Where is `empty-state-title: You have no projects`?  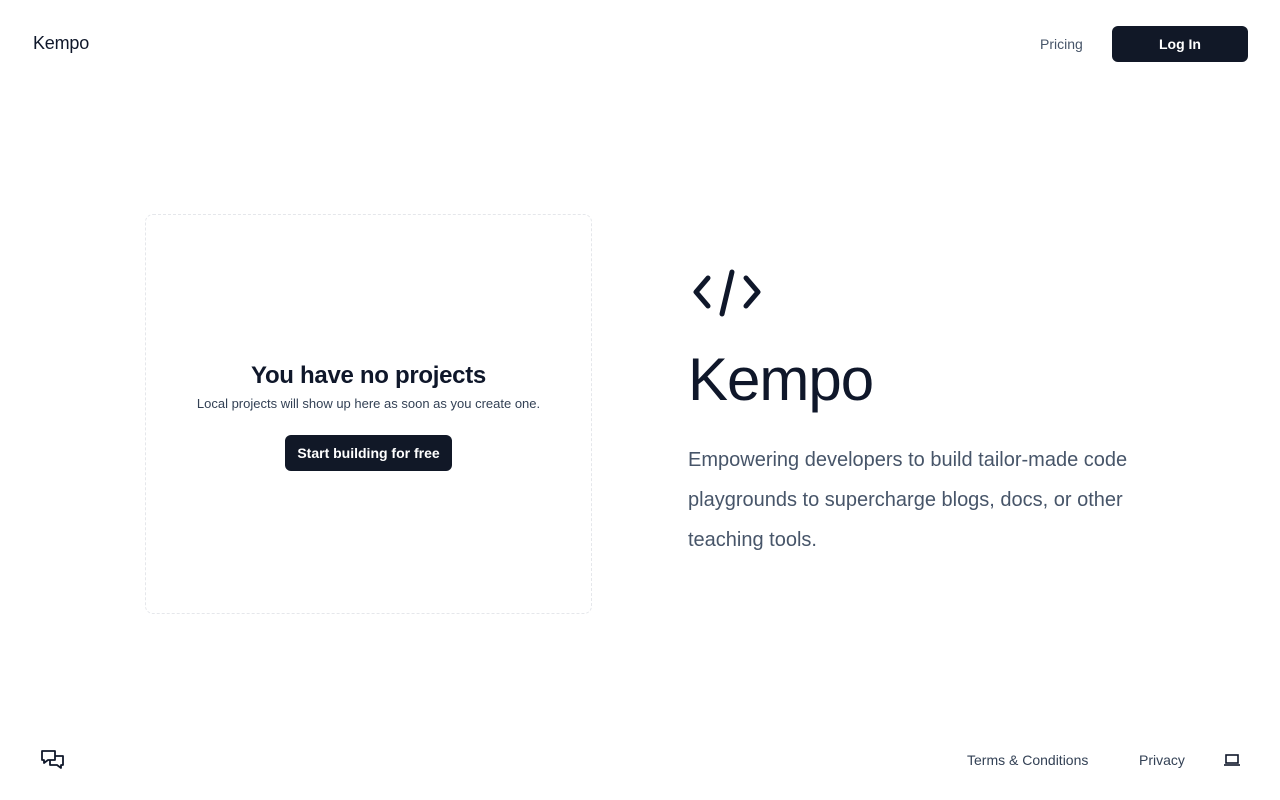 empty-state-title: You have no projects is located at coordinates (368, 375).